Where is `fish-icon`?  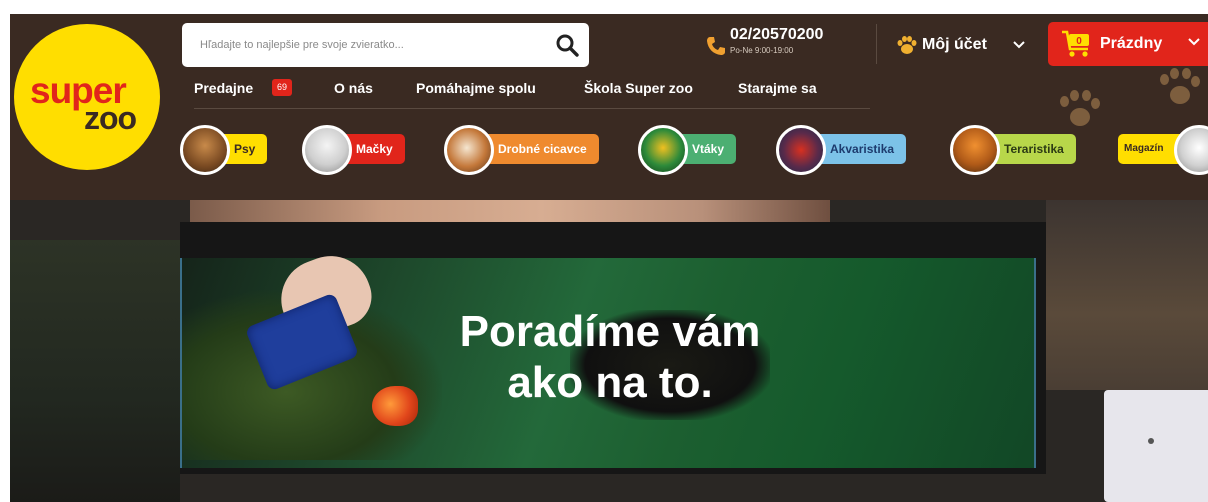 fish-icon is located at coordinates (801, 150).